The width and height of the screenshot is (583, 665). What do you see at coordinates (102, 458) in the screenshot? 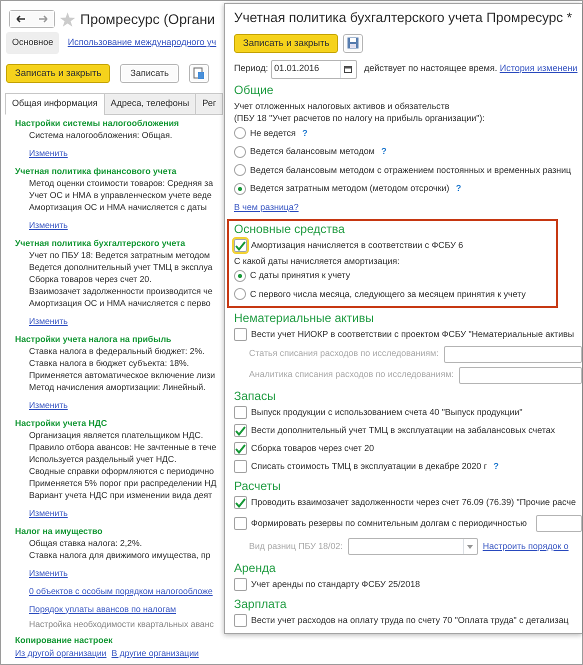
I see `info-line: Используется раздельный учет НДС.` at bounding box center [102, 458].